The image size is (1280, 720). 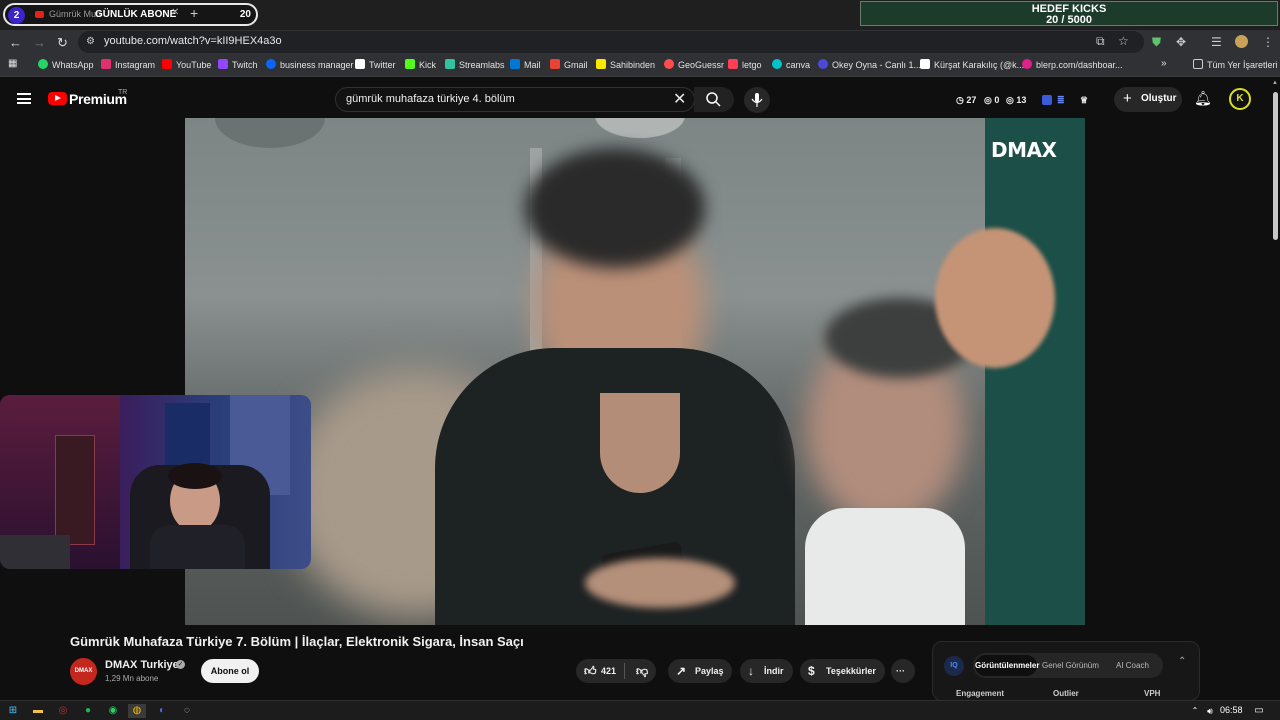 What do you see at coordinates (525, 64) in the screenshot?
I see `bookmark-mail: Mail` at bounding box center [525, 64].